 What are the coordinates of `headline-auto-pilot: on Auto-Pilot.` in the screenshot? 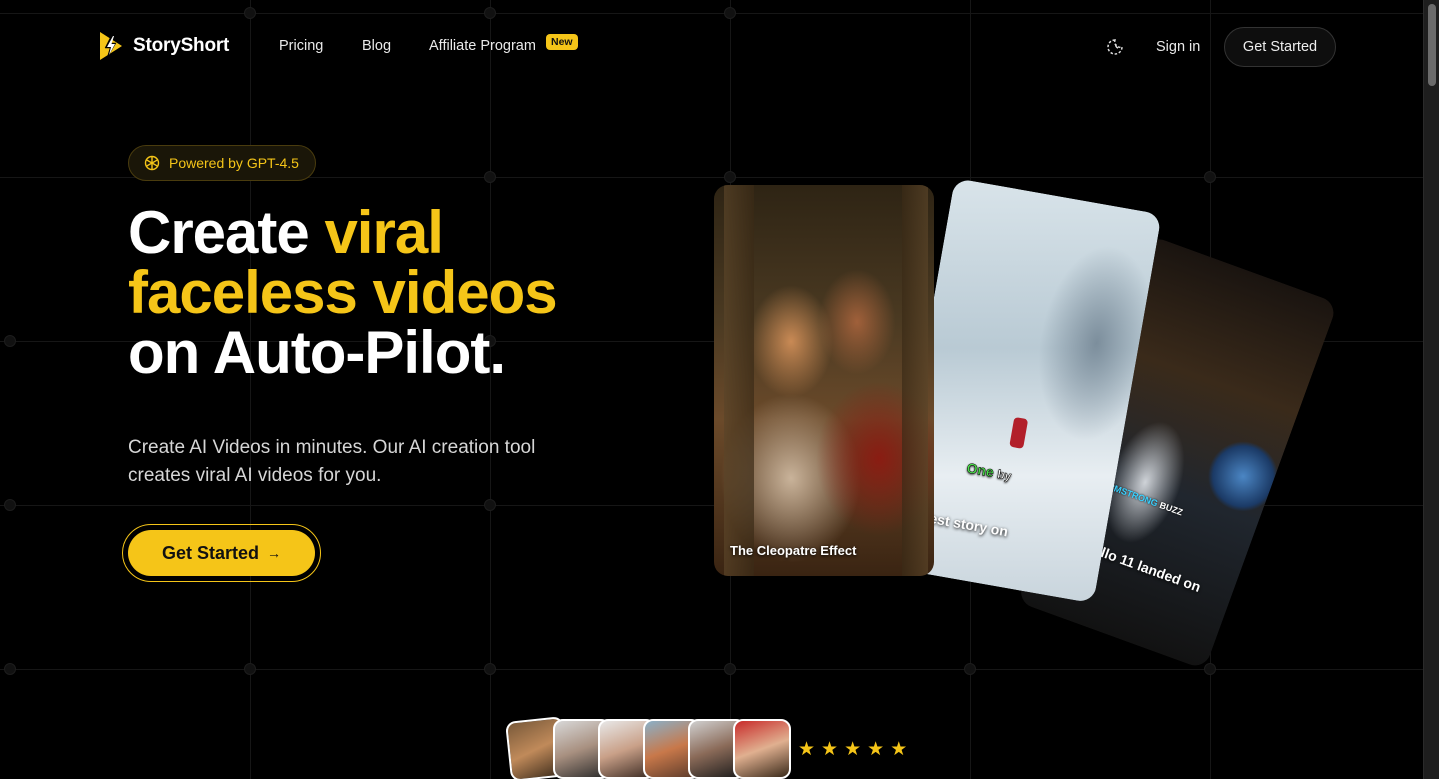 It's located at (317, 352).